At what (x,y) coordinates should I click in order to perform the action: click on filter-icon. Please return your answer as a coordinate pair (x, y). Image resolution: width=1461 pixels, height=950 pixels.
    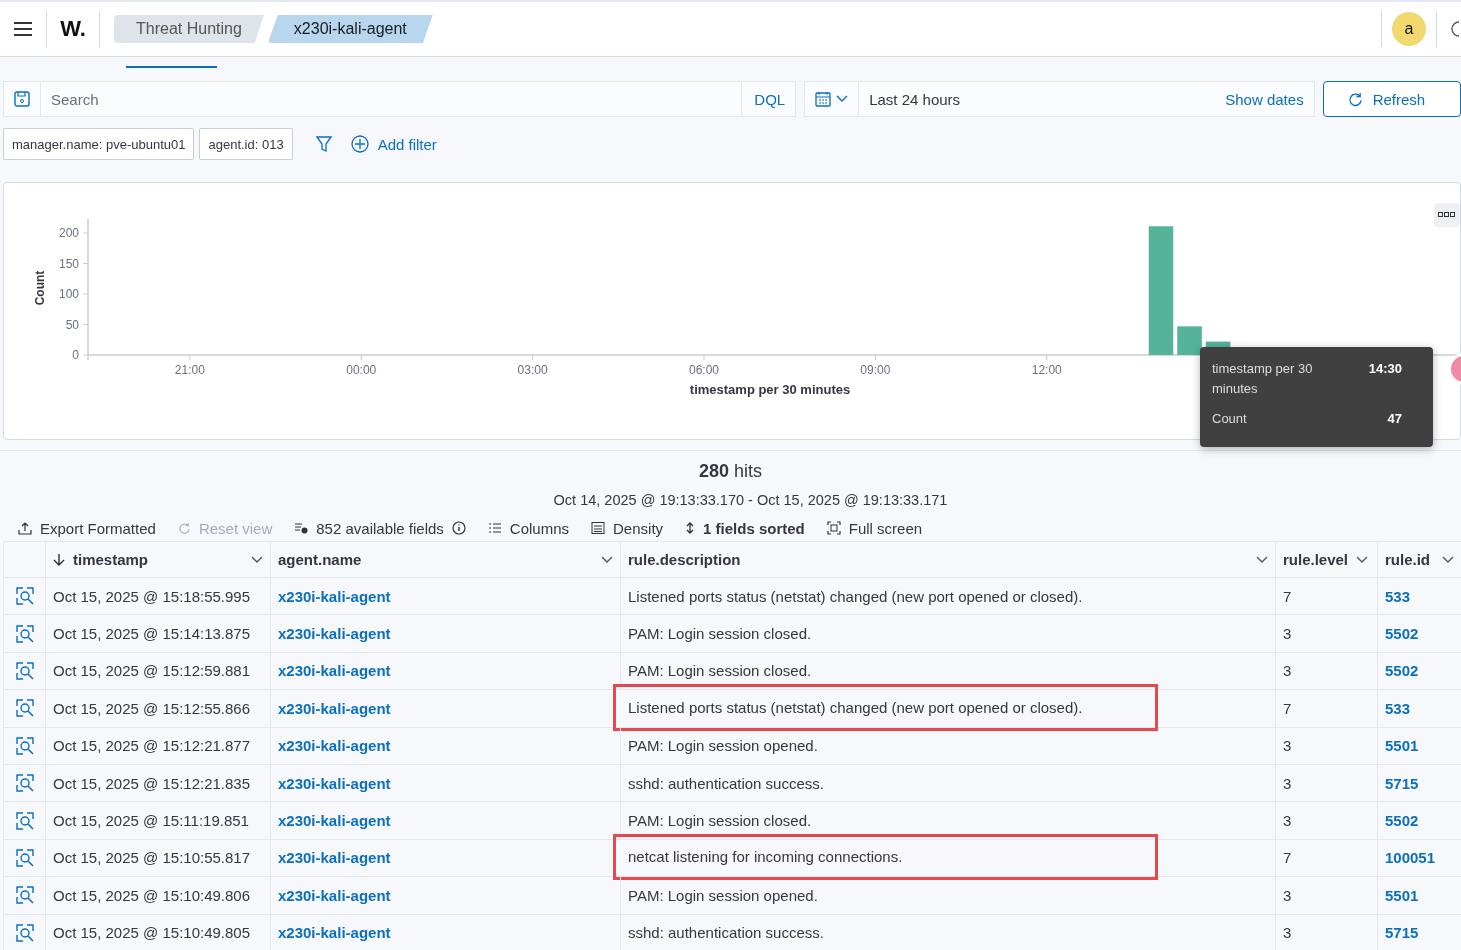
    Looking at the image, I should click on (323, 144).